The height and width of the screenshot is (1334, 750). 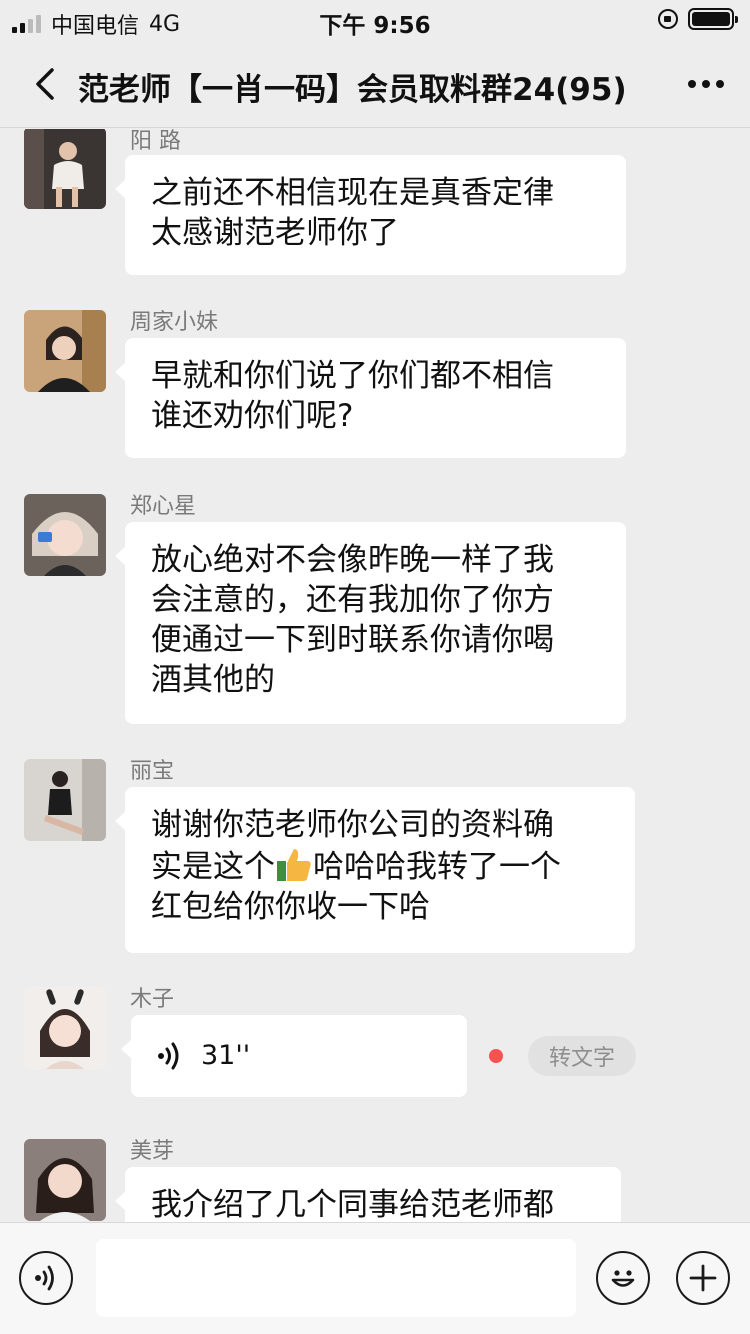 I want to click on voice-input-button, so click(x=46, y=1278).